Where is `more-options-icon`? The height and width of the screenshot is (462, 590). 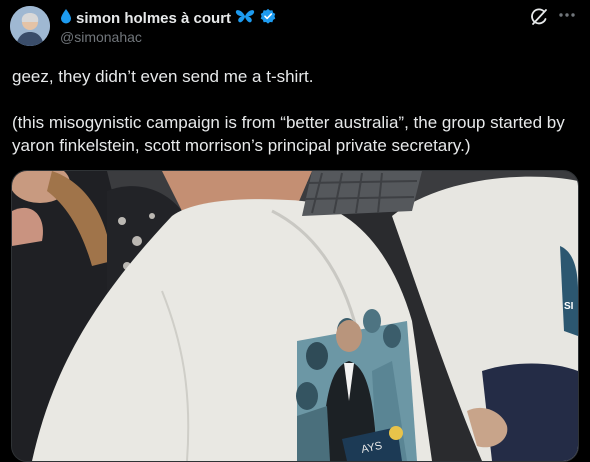
more-options-icon is located at coordinates (567, 15).